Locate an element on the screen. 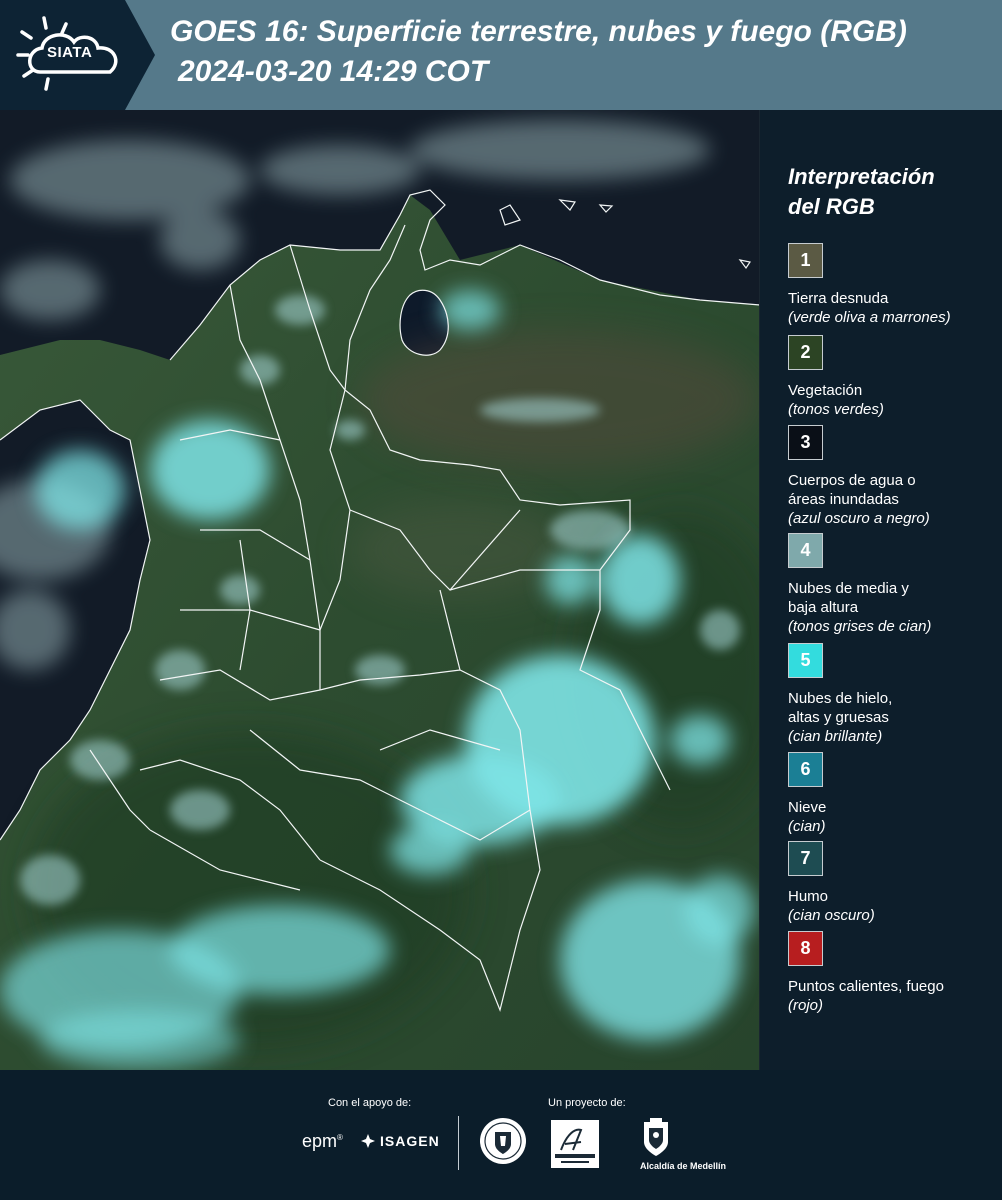 The width and height of the screenshot is (1002, 1200). legend-desc: (cian brillante) is located at coordinates (835, 736).